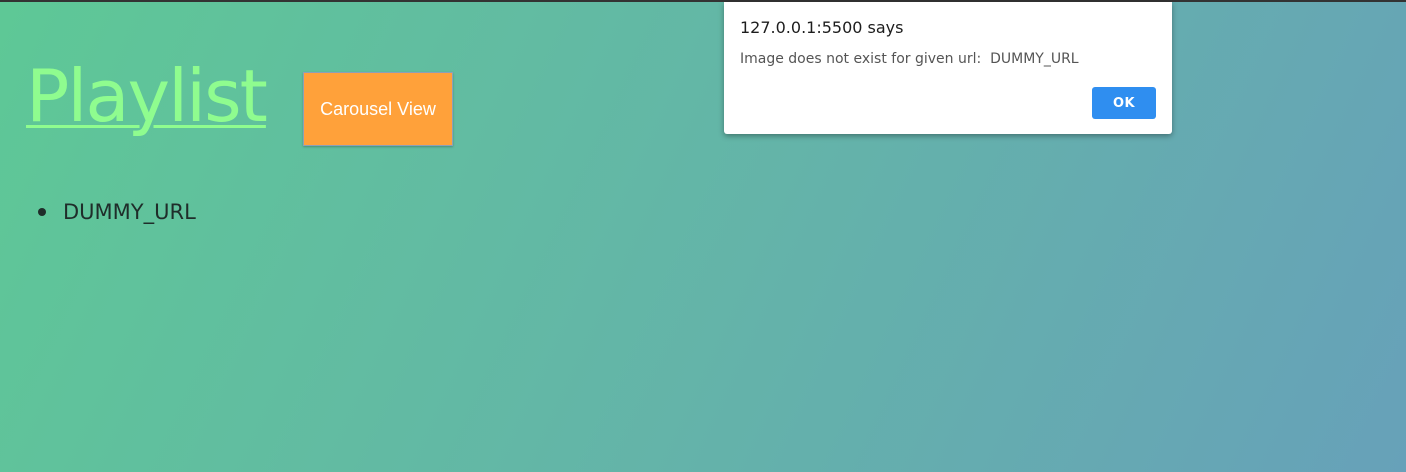  What do you see at coordinates (378, 109) in the screenshot?
I see `carousel-view-button: Carousel View` at bounding box center [378, 109].